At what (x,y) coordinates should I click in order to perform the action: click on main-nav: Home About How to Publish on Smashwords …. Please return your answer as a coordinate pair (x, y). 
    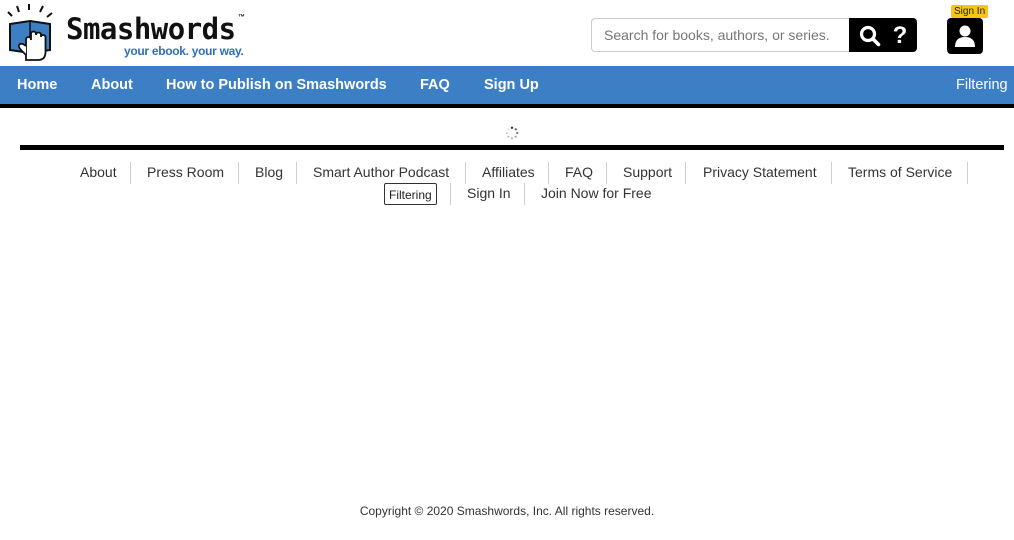
    Looking at the image, I should click on (507, 87).